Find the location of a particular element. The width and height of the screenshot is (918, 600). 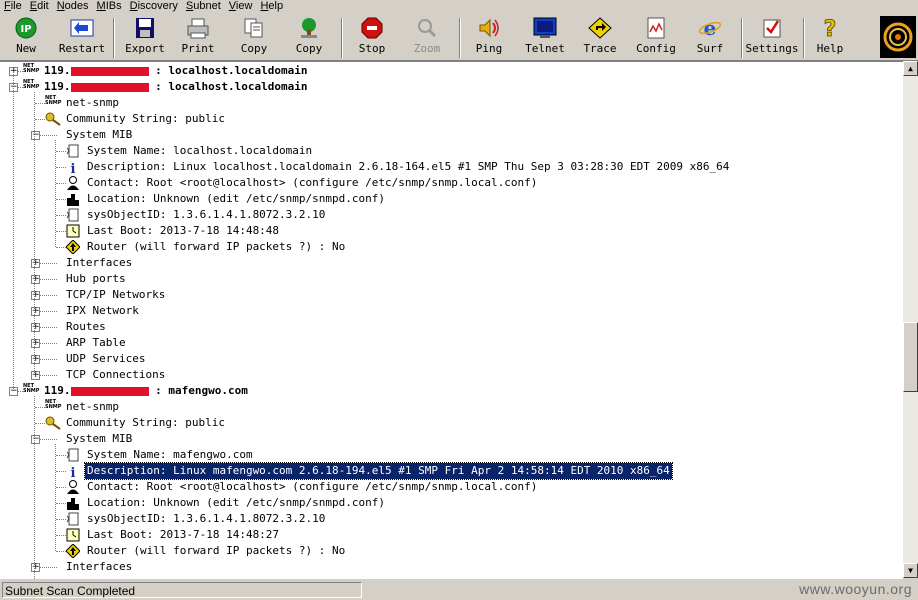

help-button: ? Help is located at coordinates (830, 37).